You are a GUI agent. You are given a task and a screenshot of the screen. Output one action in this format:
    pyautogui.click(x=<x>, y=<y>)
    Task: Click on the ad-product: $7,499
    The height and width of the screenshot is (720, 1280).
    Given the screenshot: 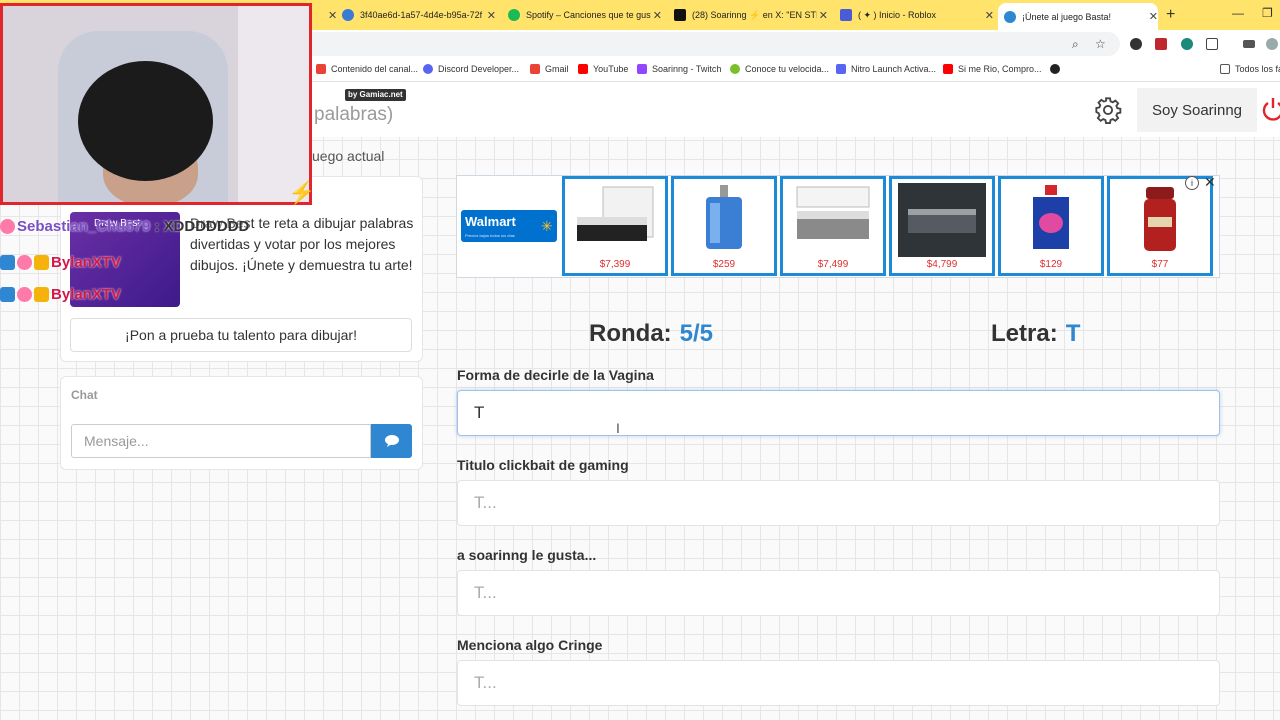 What is the action you would take?
    pyautogui.click(x=833, y=226)
    